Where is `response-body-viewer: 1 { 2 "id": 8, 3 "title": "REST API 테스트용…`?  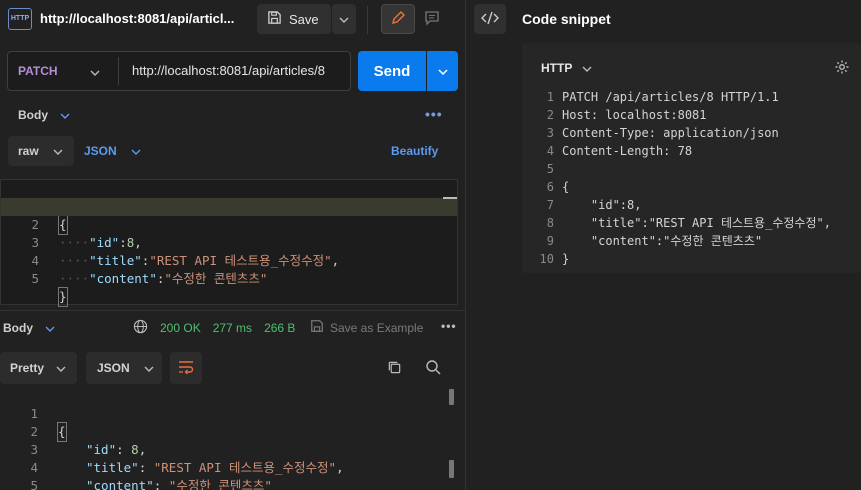
response-body-viewer: 1 { 2 "id": 8, 3 "title": "REST API 테스트용… is located at coordinates (223, 438).